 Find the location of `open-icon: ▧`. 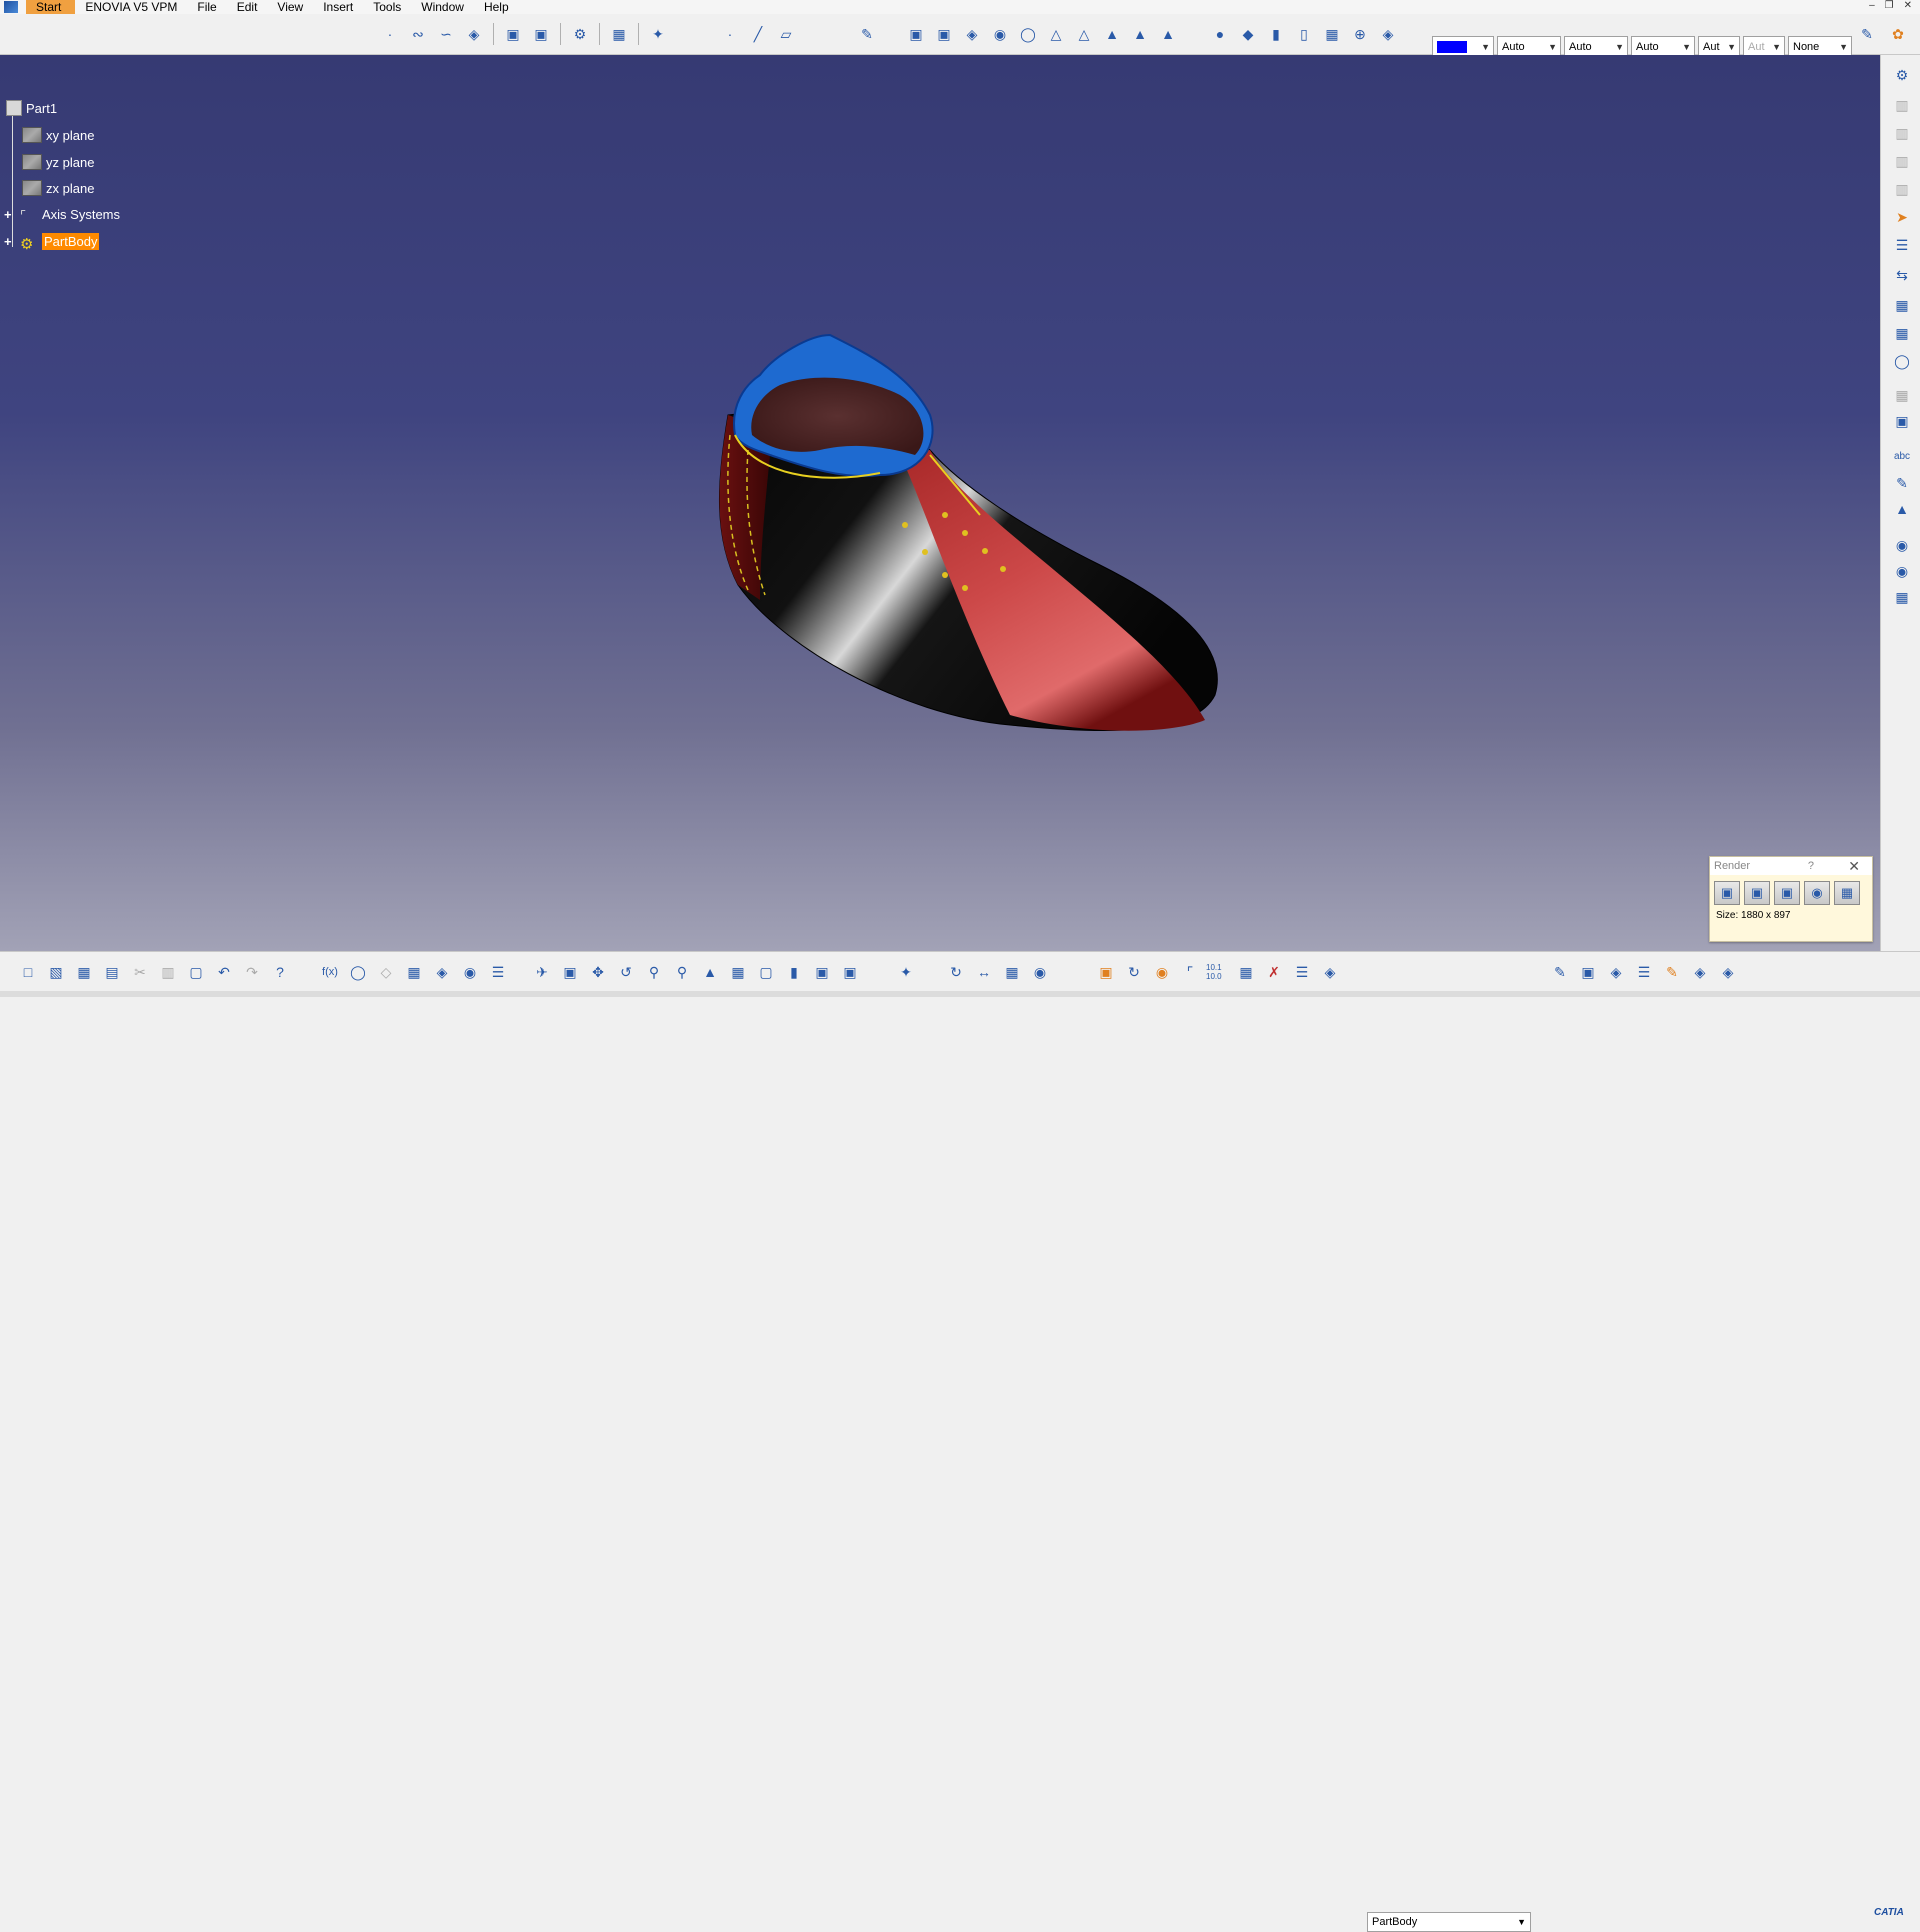

open-icon: ▧ is located at coordinates (56, 972).